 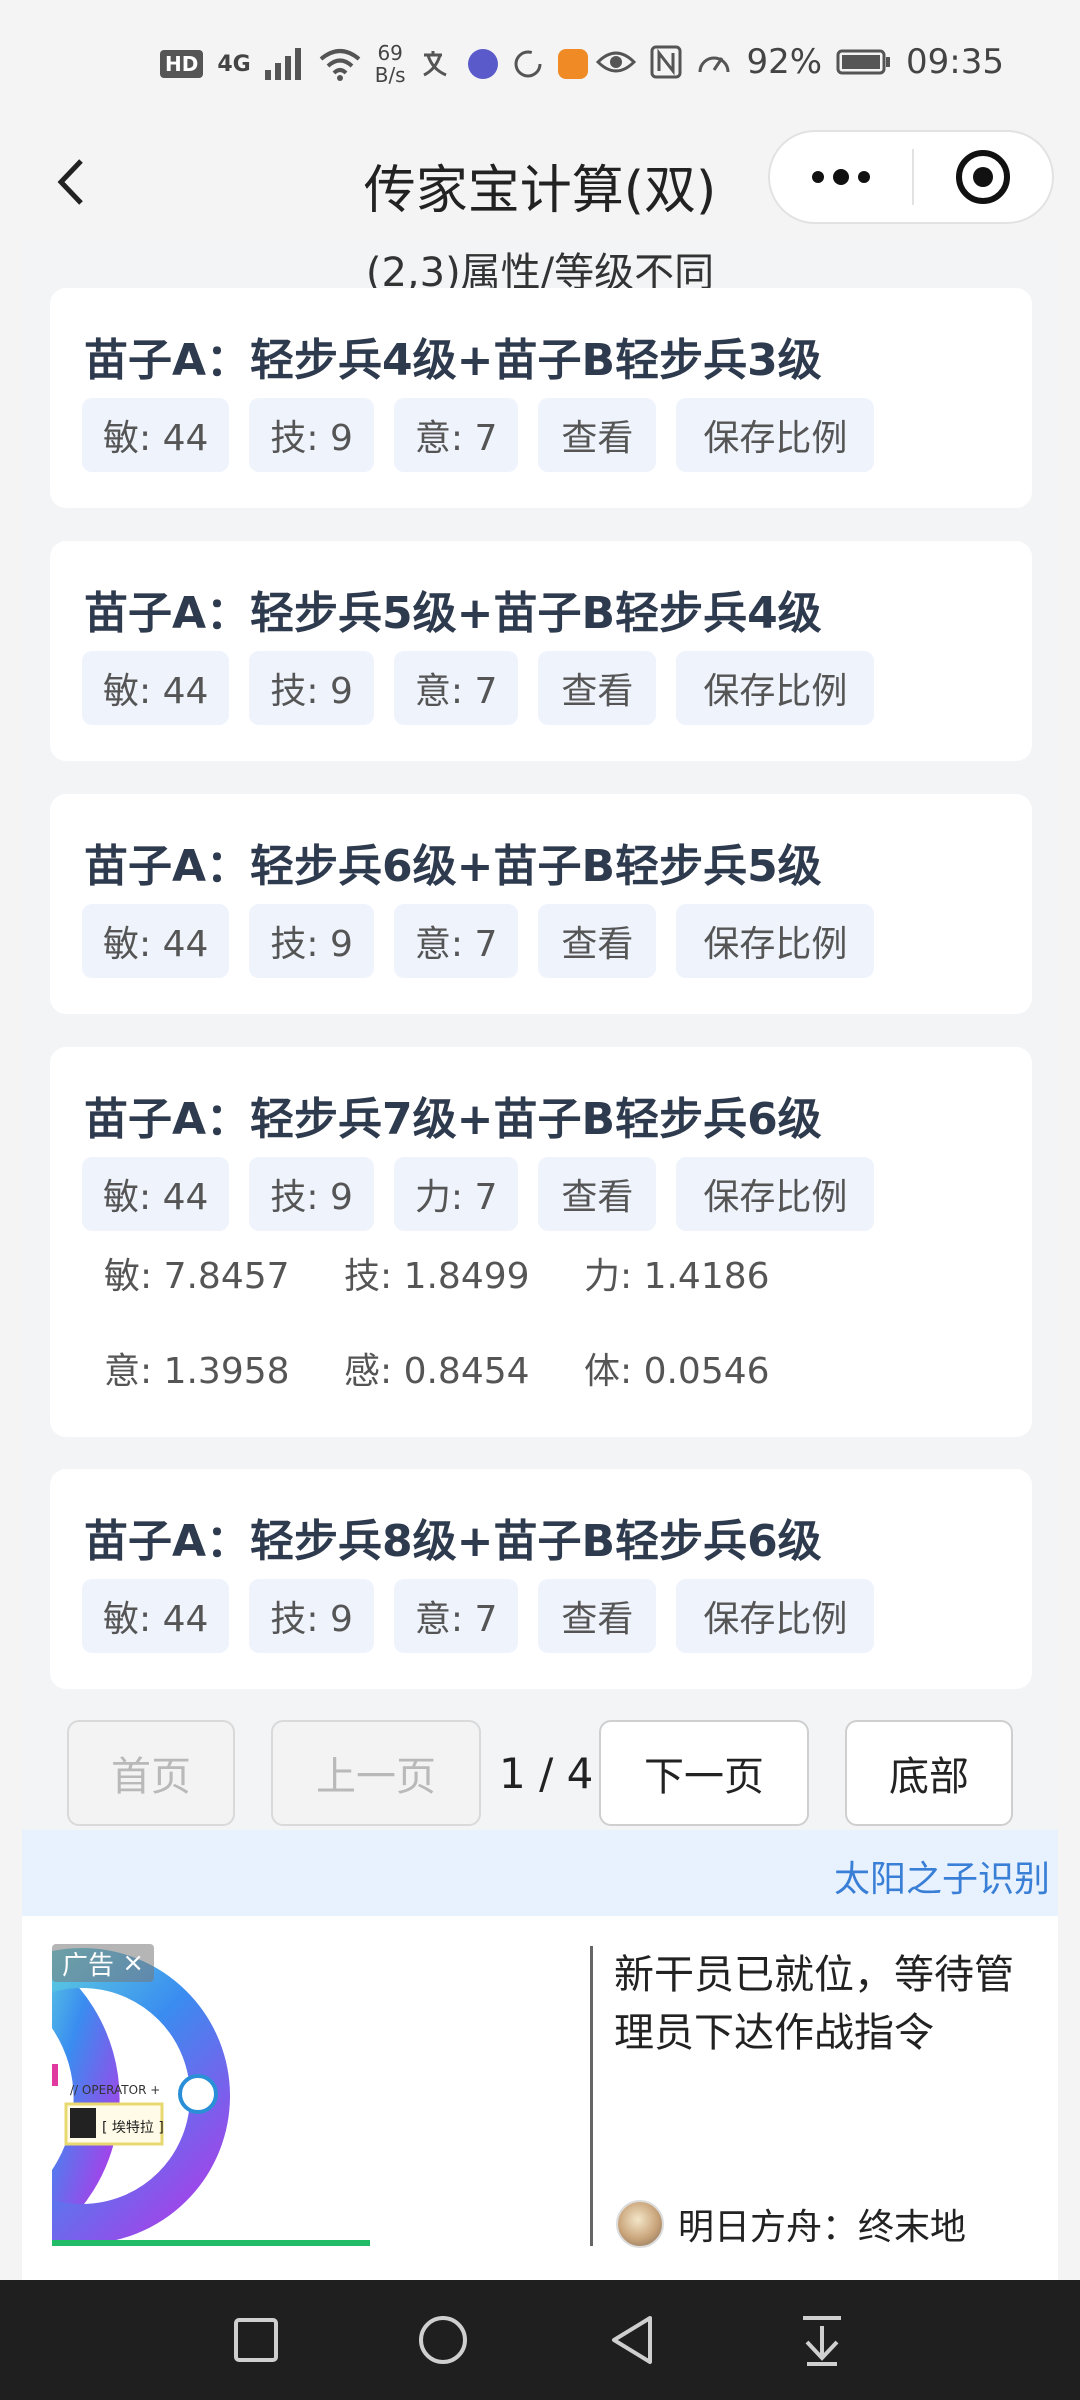 I want to click on first-page-button: 首页, so click(x=151, y=1773).